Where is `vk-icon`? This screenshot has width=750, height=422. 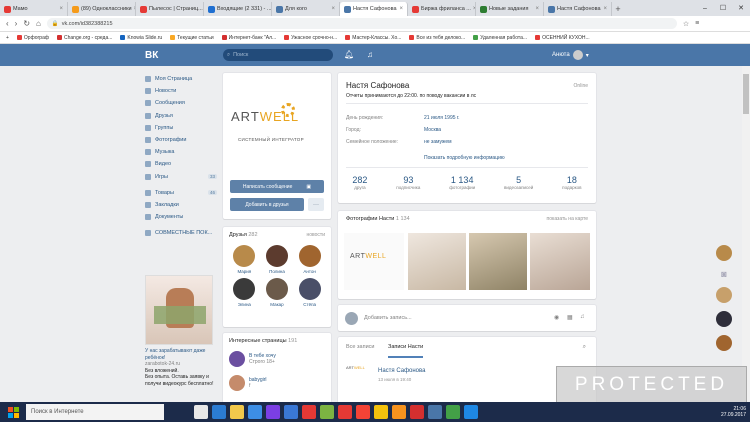
vk-icon is located at coordinates (435, 412).